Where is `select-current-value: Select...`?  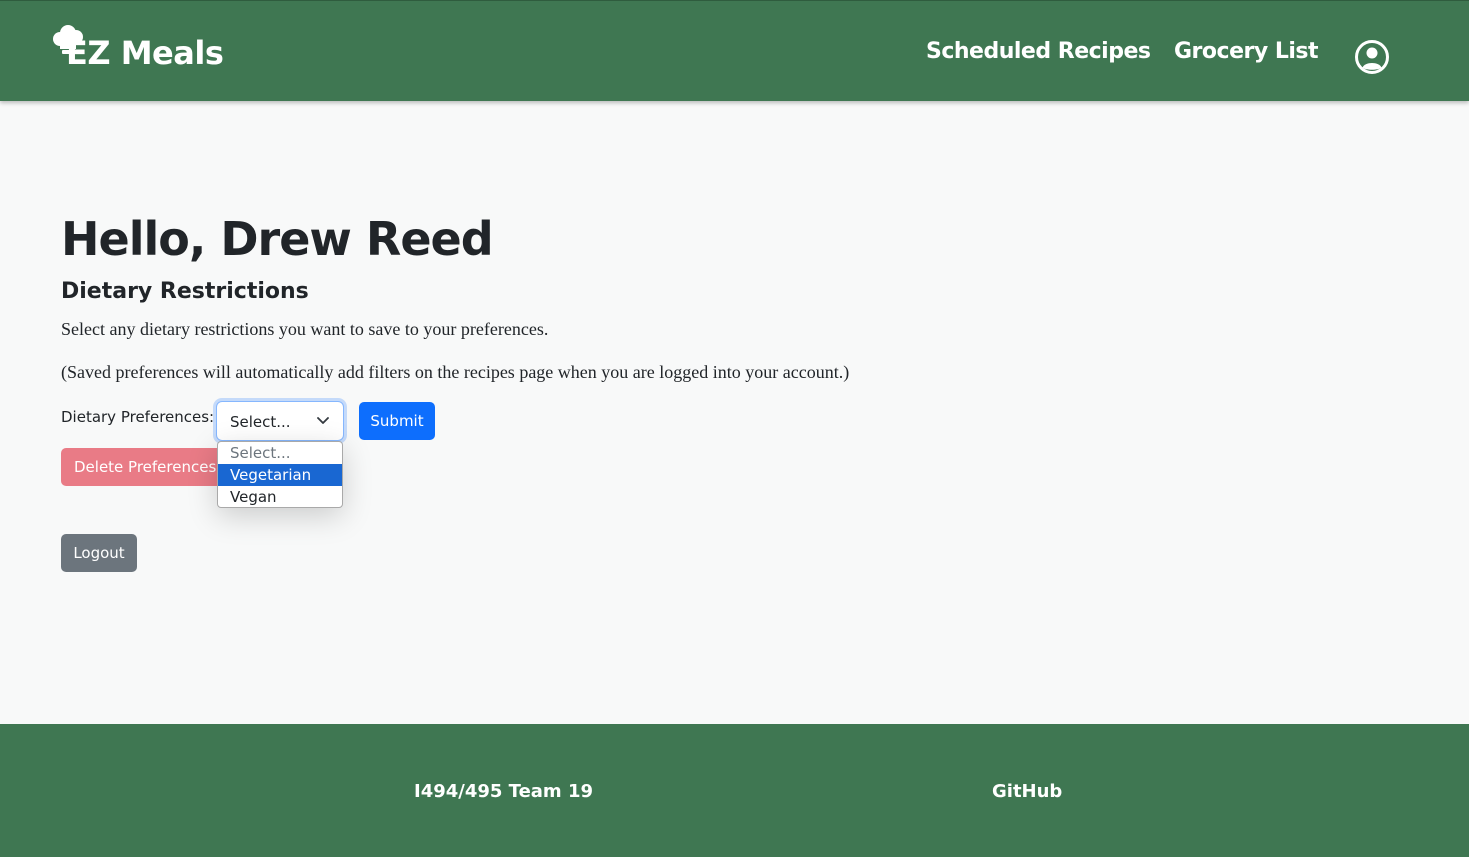
select-current-value: Select... is located at coordinates (260, 422).